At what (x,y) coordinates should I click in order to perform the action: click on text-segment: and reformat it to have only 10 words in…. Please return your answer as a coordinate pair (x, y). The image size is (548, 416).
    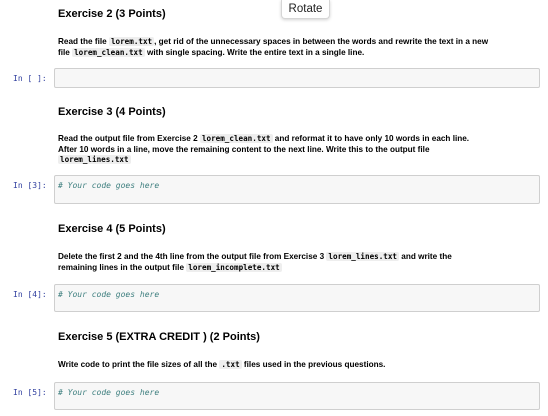
    Looking at the image, I should click on (371, 138).